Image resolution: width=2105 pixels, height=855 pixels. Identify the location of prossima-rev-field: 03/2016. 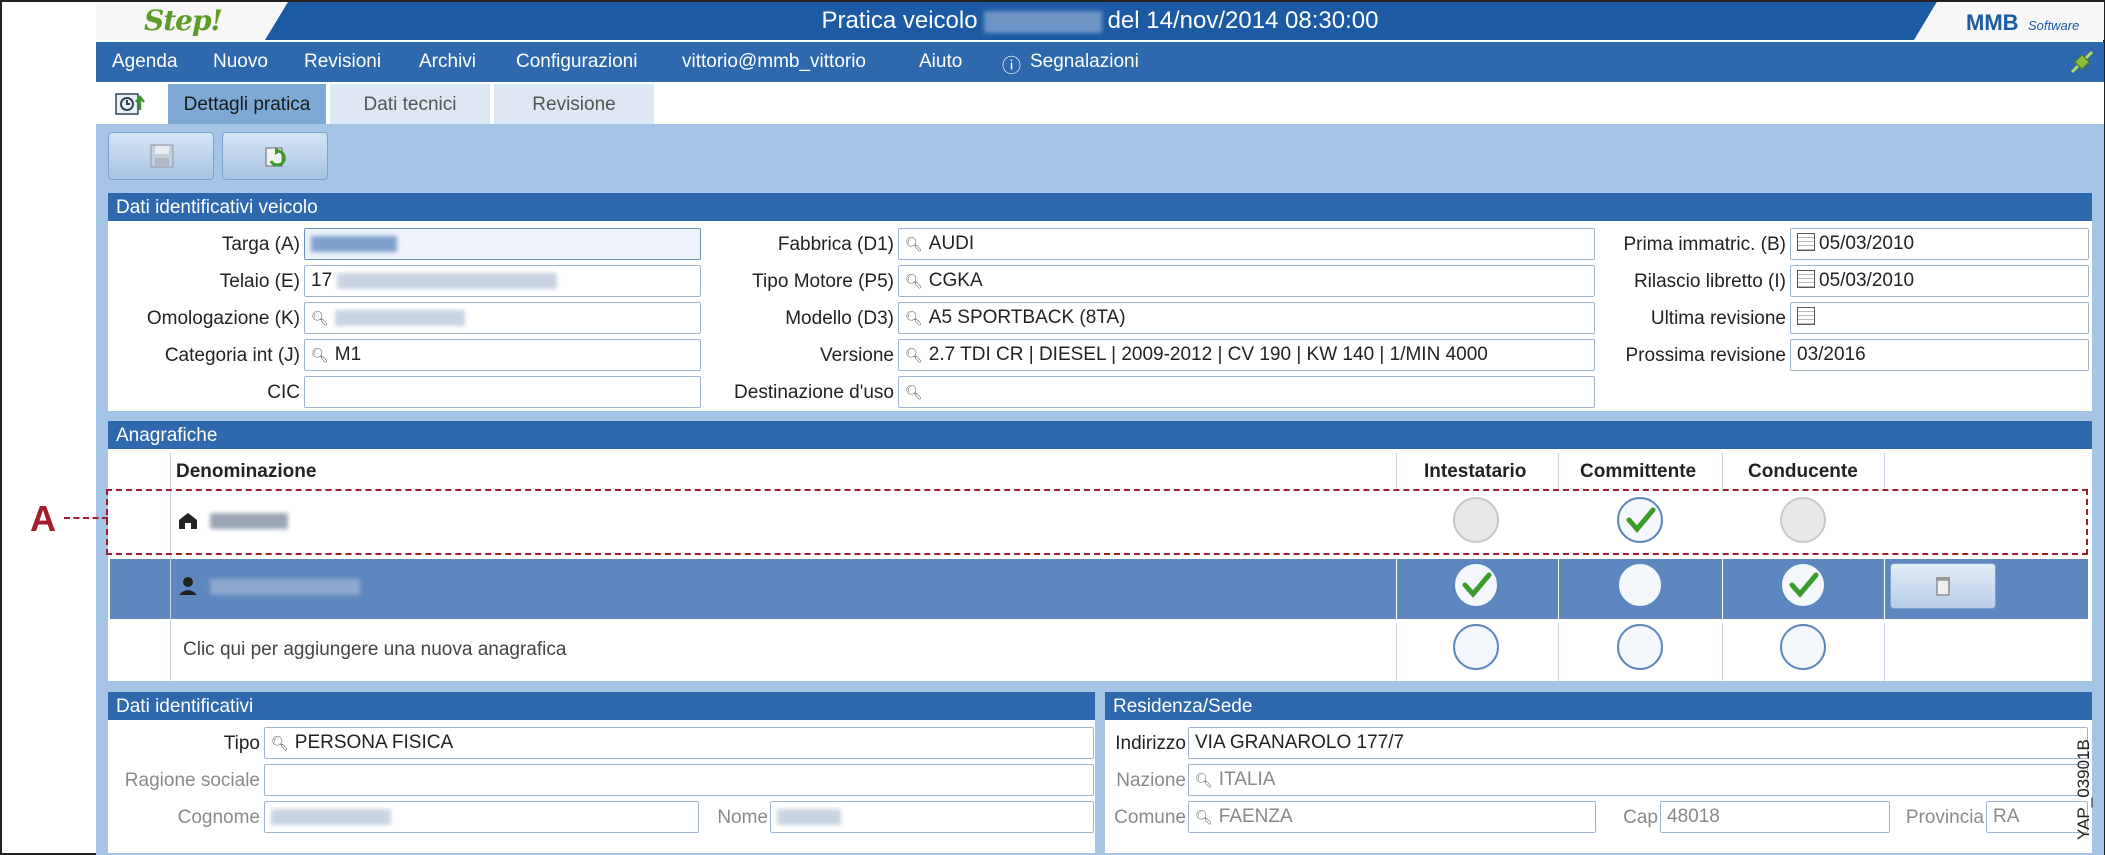
(1939, 355).